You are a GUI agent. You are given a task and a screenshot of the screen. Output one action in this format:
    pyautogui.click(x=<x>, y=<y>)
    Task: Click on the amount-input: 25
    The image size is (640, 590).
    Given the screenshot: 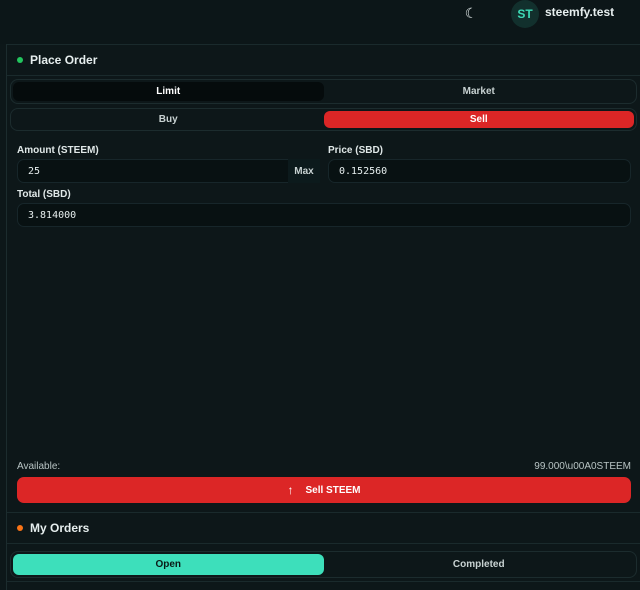 What is the action you would take?
    pyautogui.click(x=153, y=171)
    